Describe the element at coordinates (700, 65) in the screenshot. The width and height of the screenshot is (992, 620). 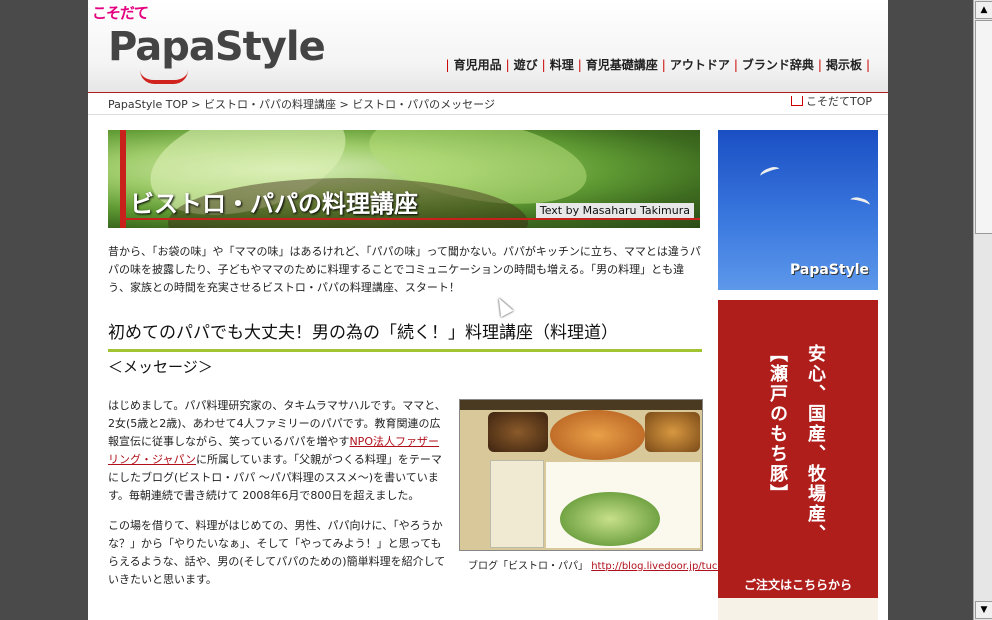
I see `nav-item-outdoor: アウトドア` at that location.